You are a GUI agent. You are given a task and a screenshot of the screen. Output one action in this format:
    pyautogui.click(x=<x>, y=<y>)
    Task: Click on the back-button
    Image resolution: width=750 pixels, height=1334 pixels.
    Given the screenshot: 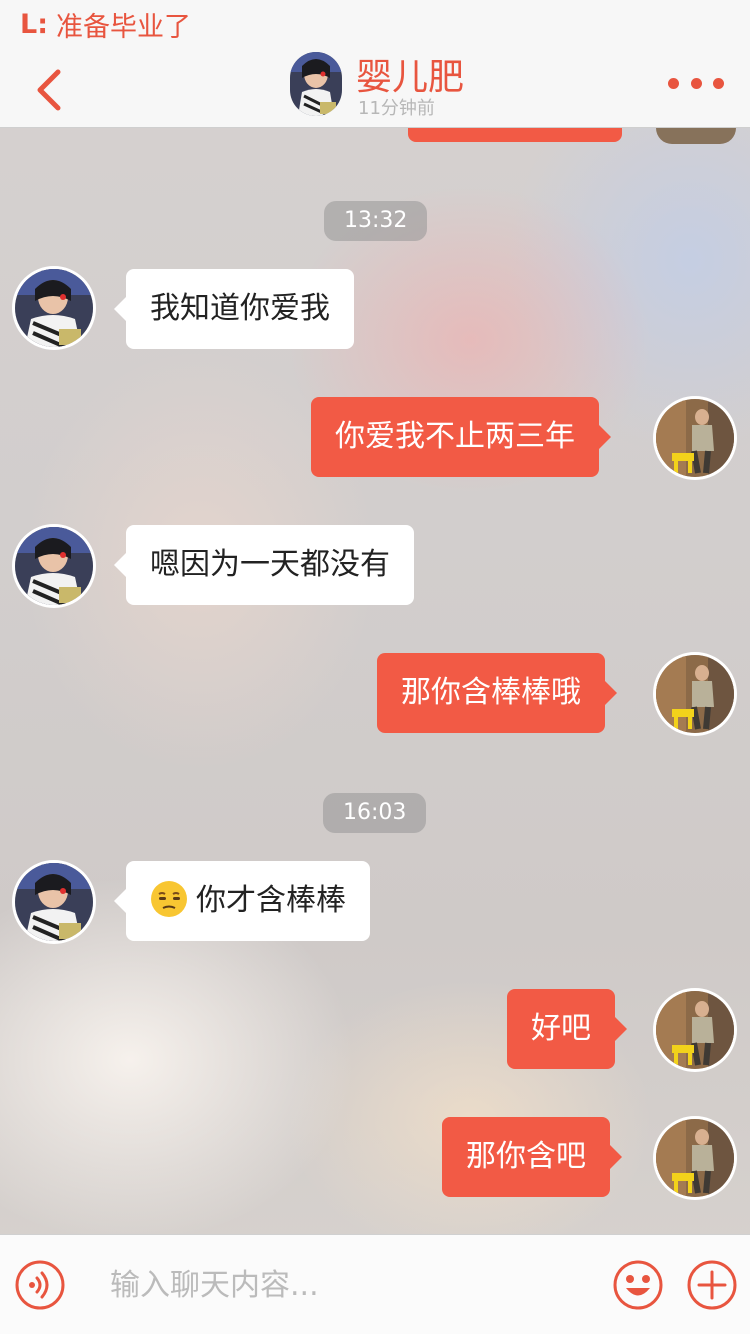 What is the action you would take?
    pyautogui.click(x=53, y=88)
    